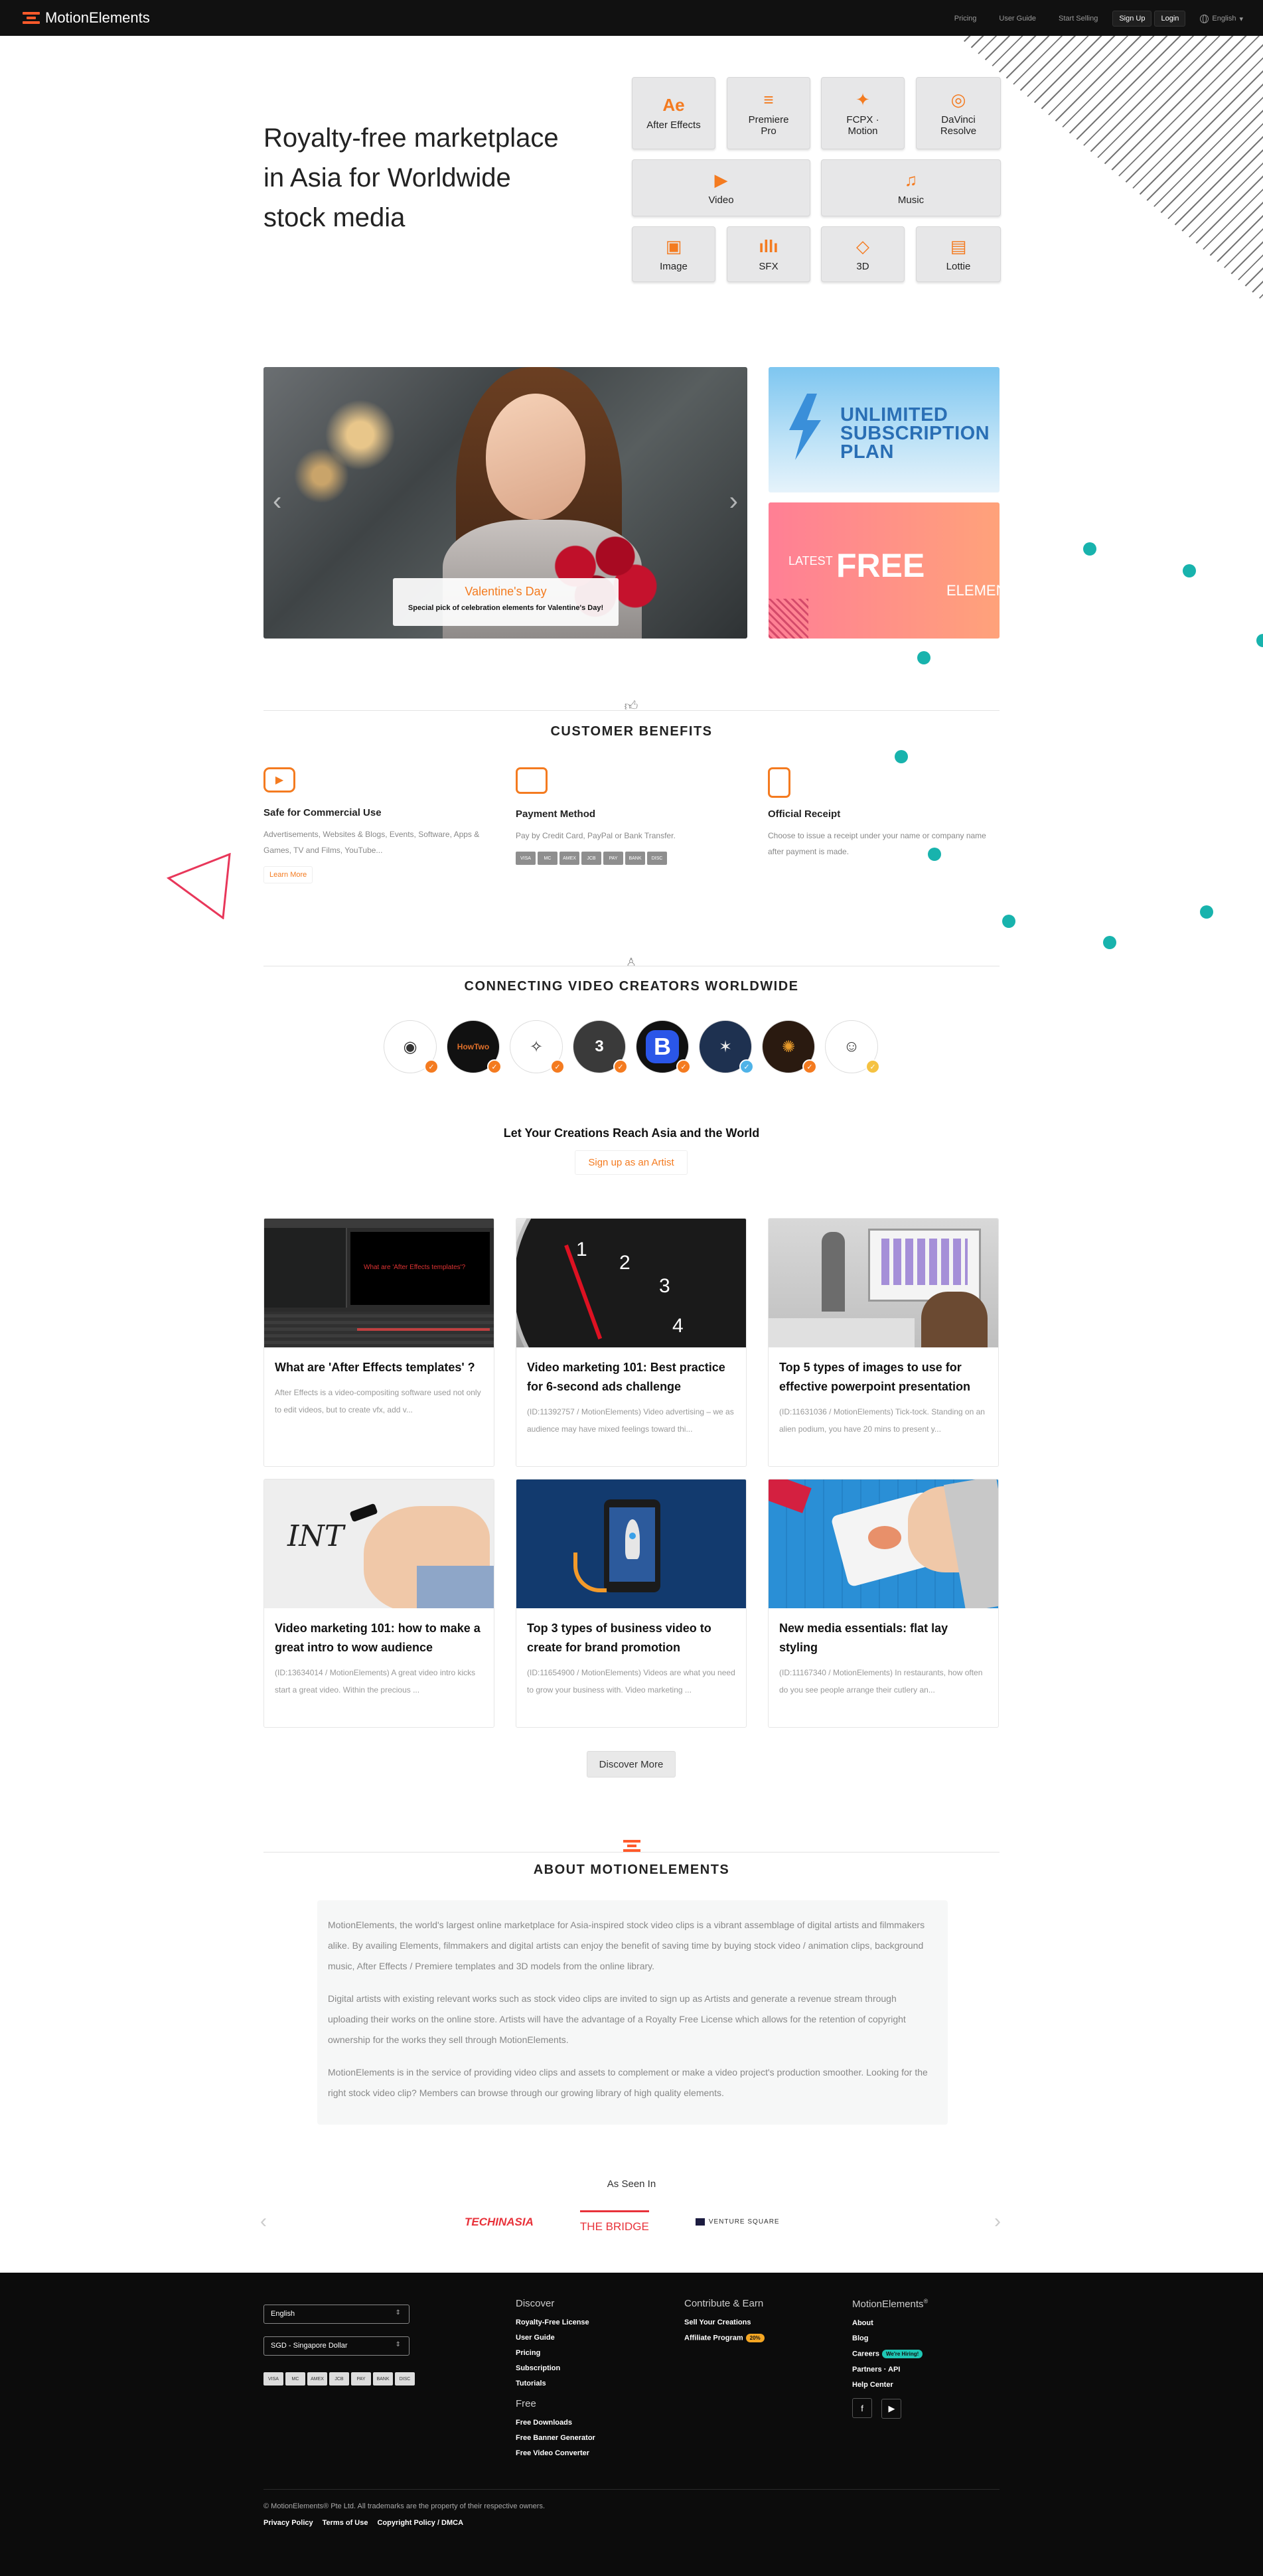 The image size is (1263, 2576). What do you see at coordinates (891, 2408) in the screenshot?
I see `youtube-icon: ▶` at bounding box center [891, 2408].